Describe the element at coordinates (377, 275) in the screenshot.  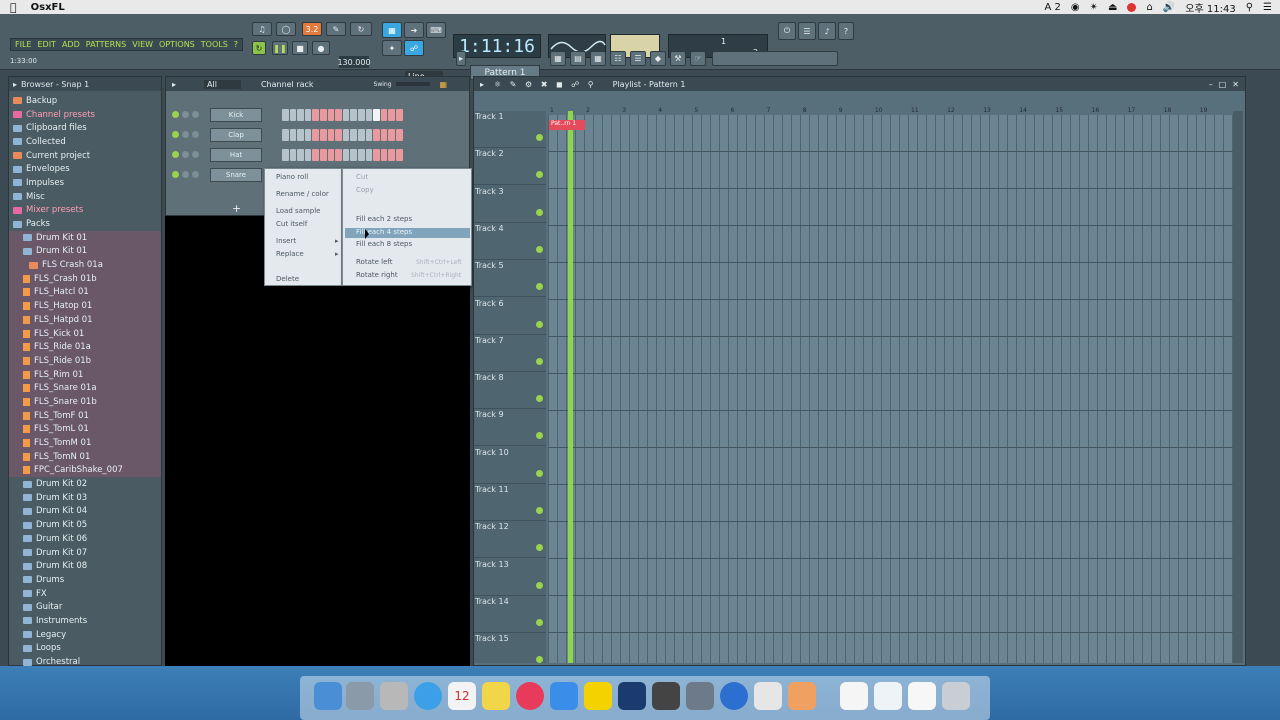
I see `menu-rotate-right: Rotate right` at that location.